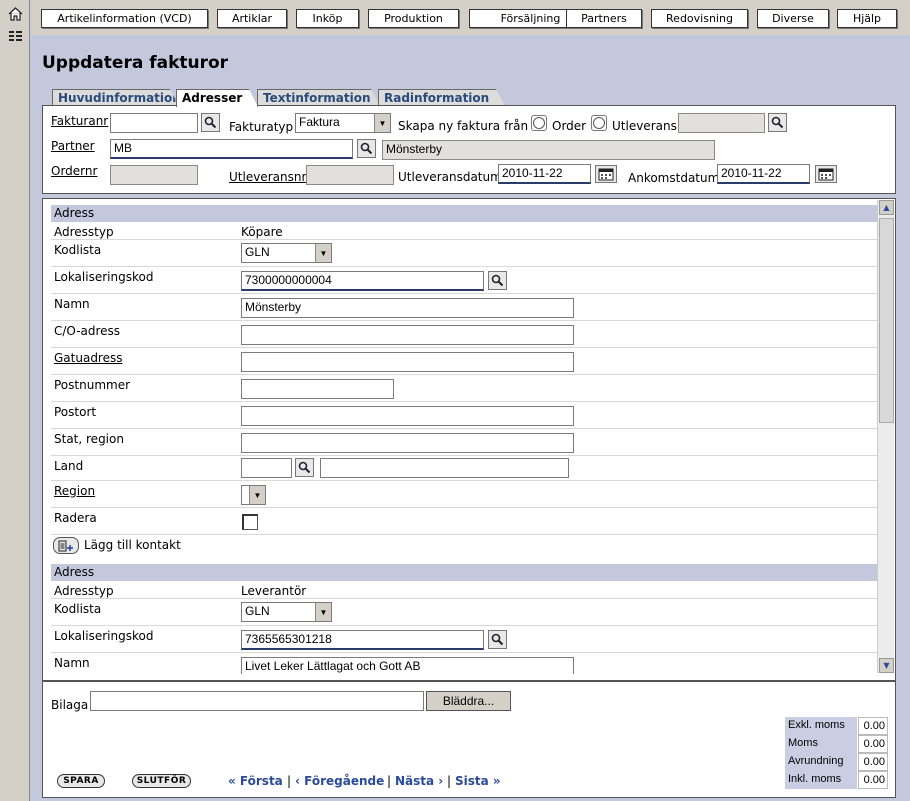 This screenshot has height=801, width=910. Describe the element at coordinates (478, 781) in the screenshot. I see `nav-last-link: Sista »` at that location.